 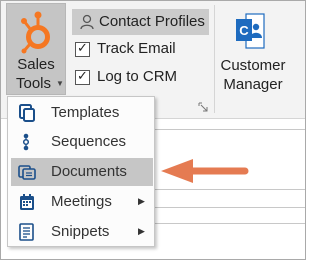 What do you see at coordinates (250, 31) in the screenshot?
I see `outlook-contacts-icon: C` at bounding box center [250, 31].